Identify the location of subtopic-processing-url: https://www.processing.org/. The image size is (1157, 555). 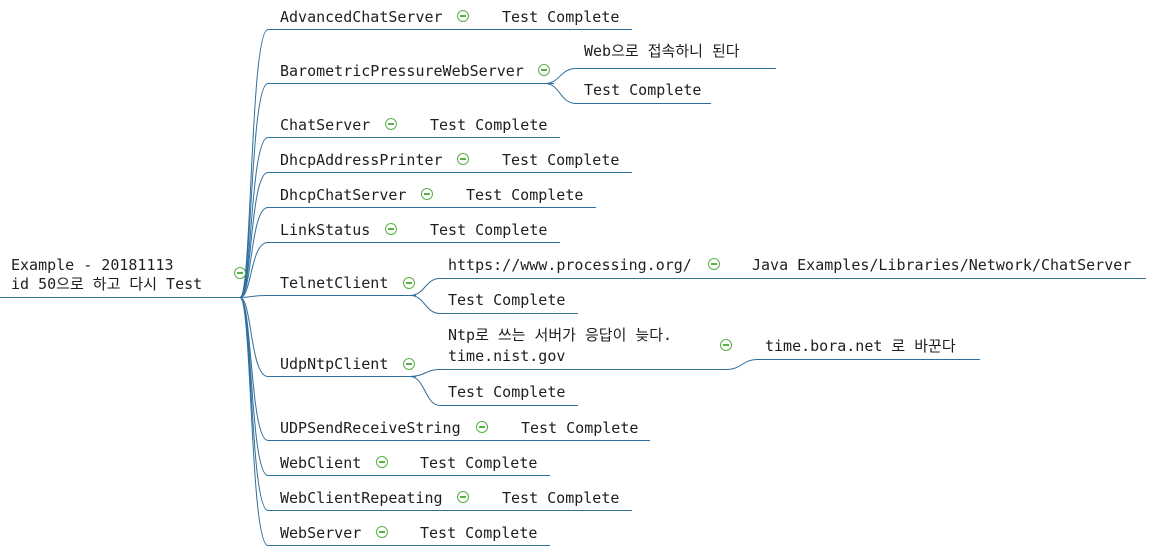
(570, 265).